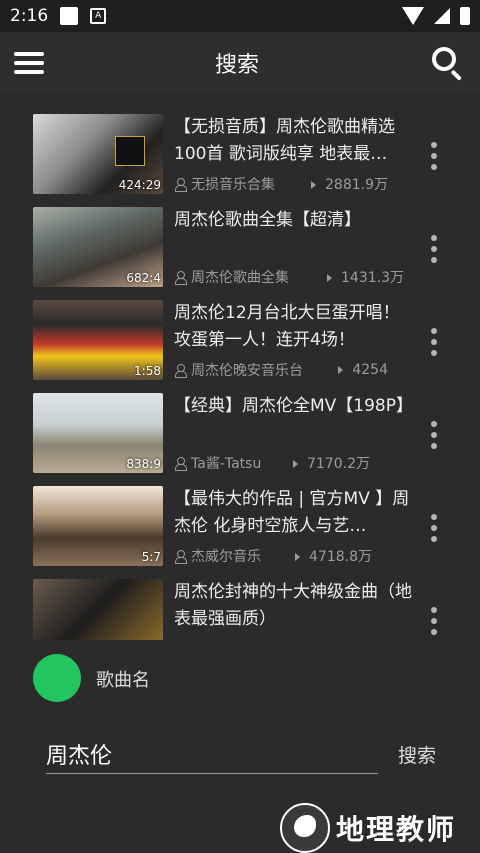 The width and height of the screenshot is (480, 853). I want to click on video-meta: 无损音乐合集 2881.9万, so click(281, 184).